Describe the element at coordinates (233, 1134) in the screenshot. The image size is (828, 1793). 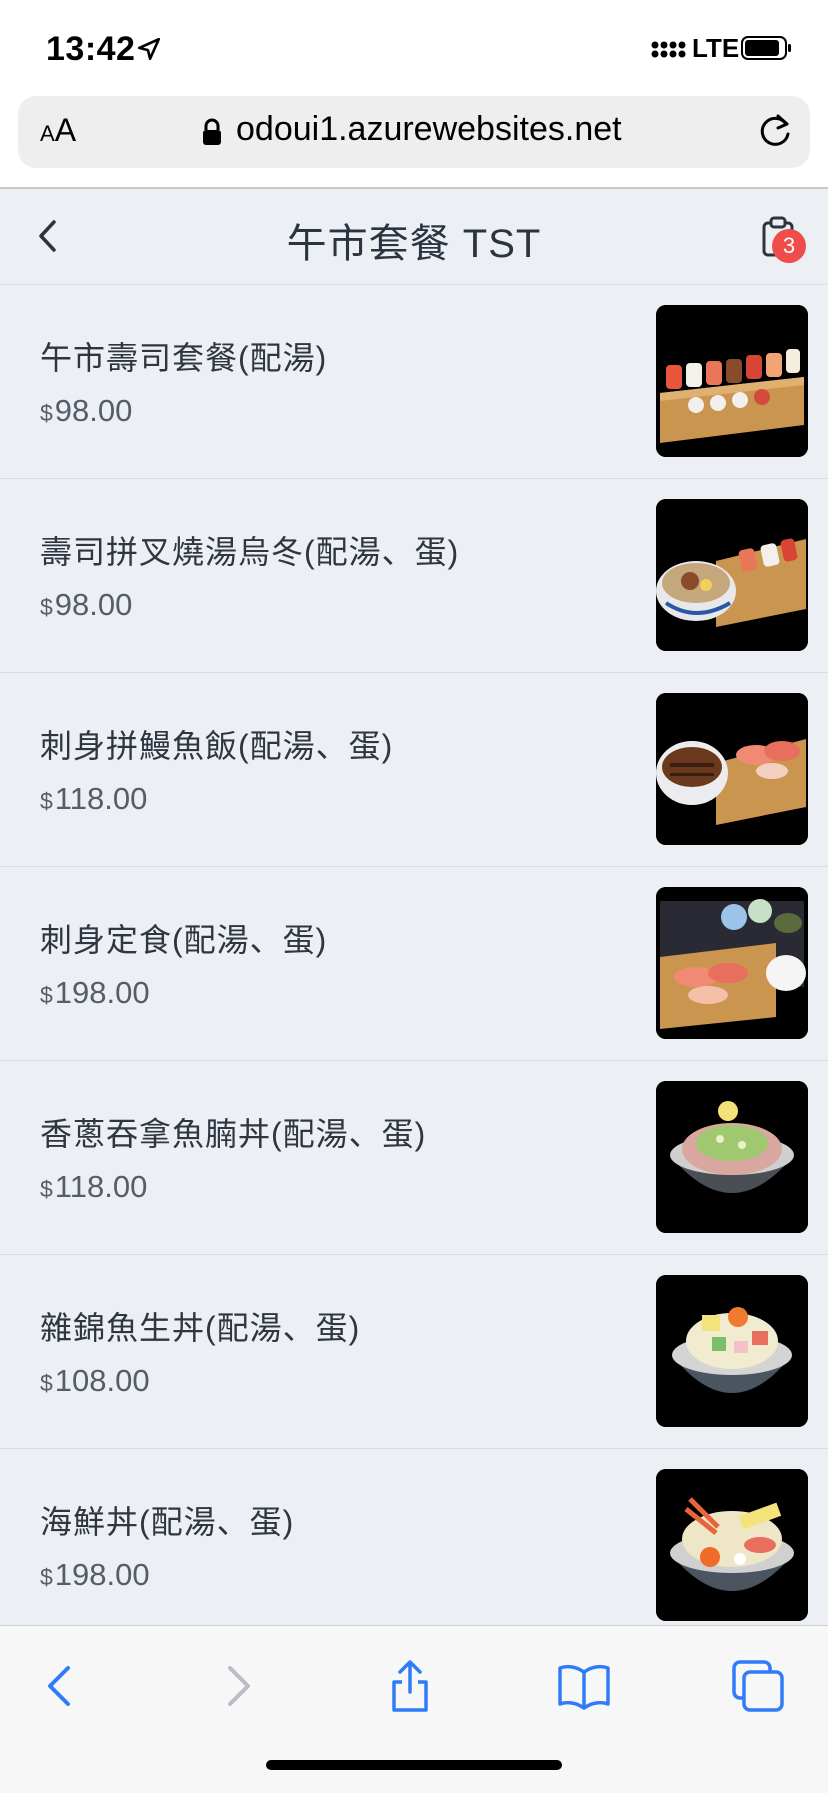
I see `item-name: 香蔥吞拿魚腩丼(配湯、蛋)` at that location.